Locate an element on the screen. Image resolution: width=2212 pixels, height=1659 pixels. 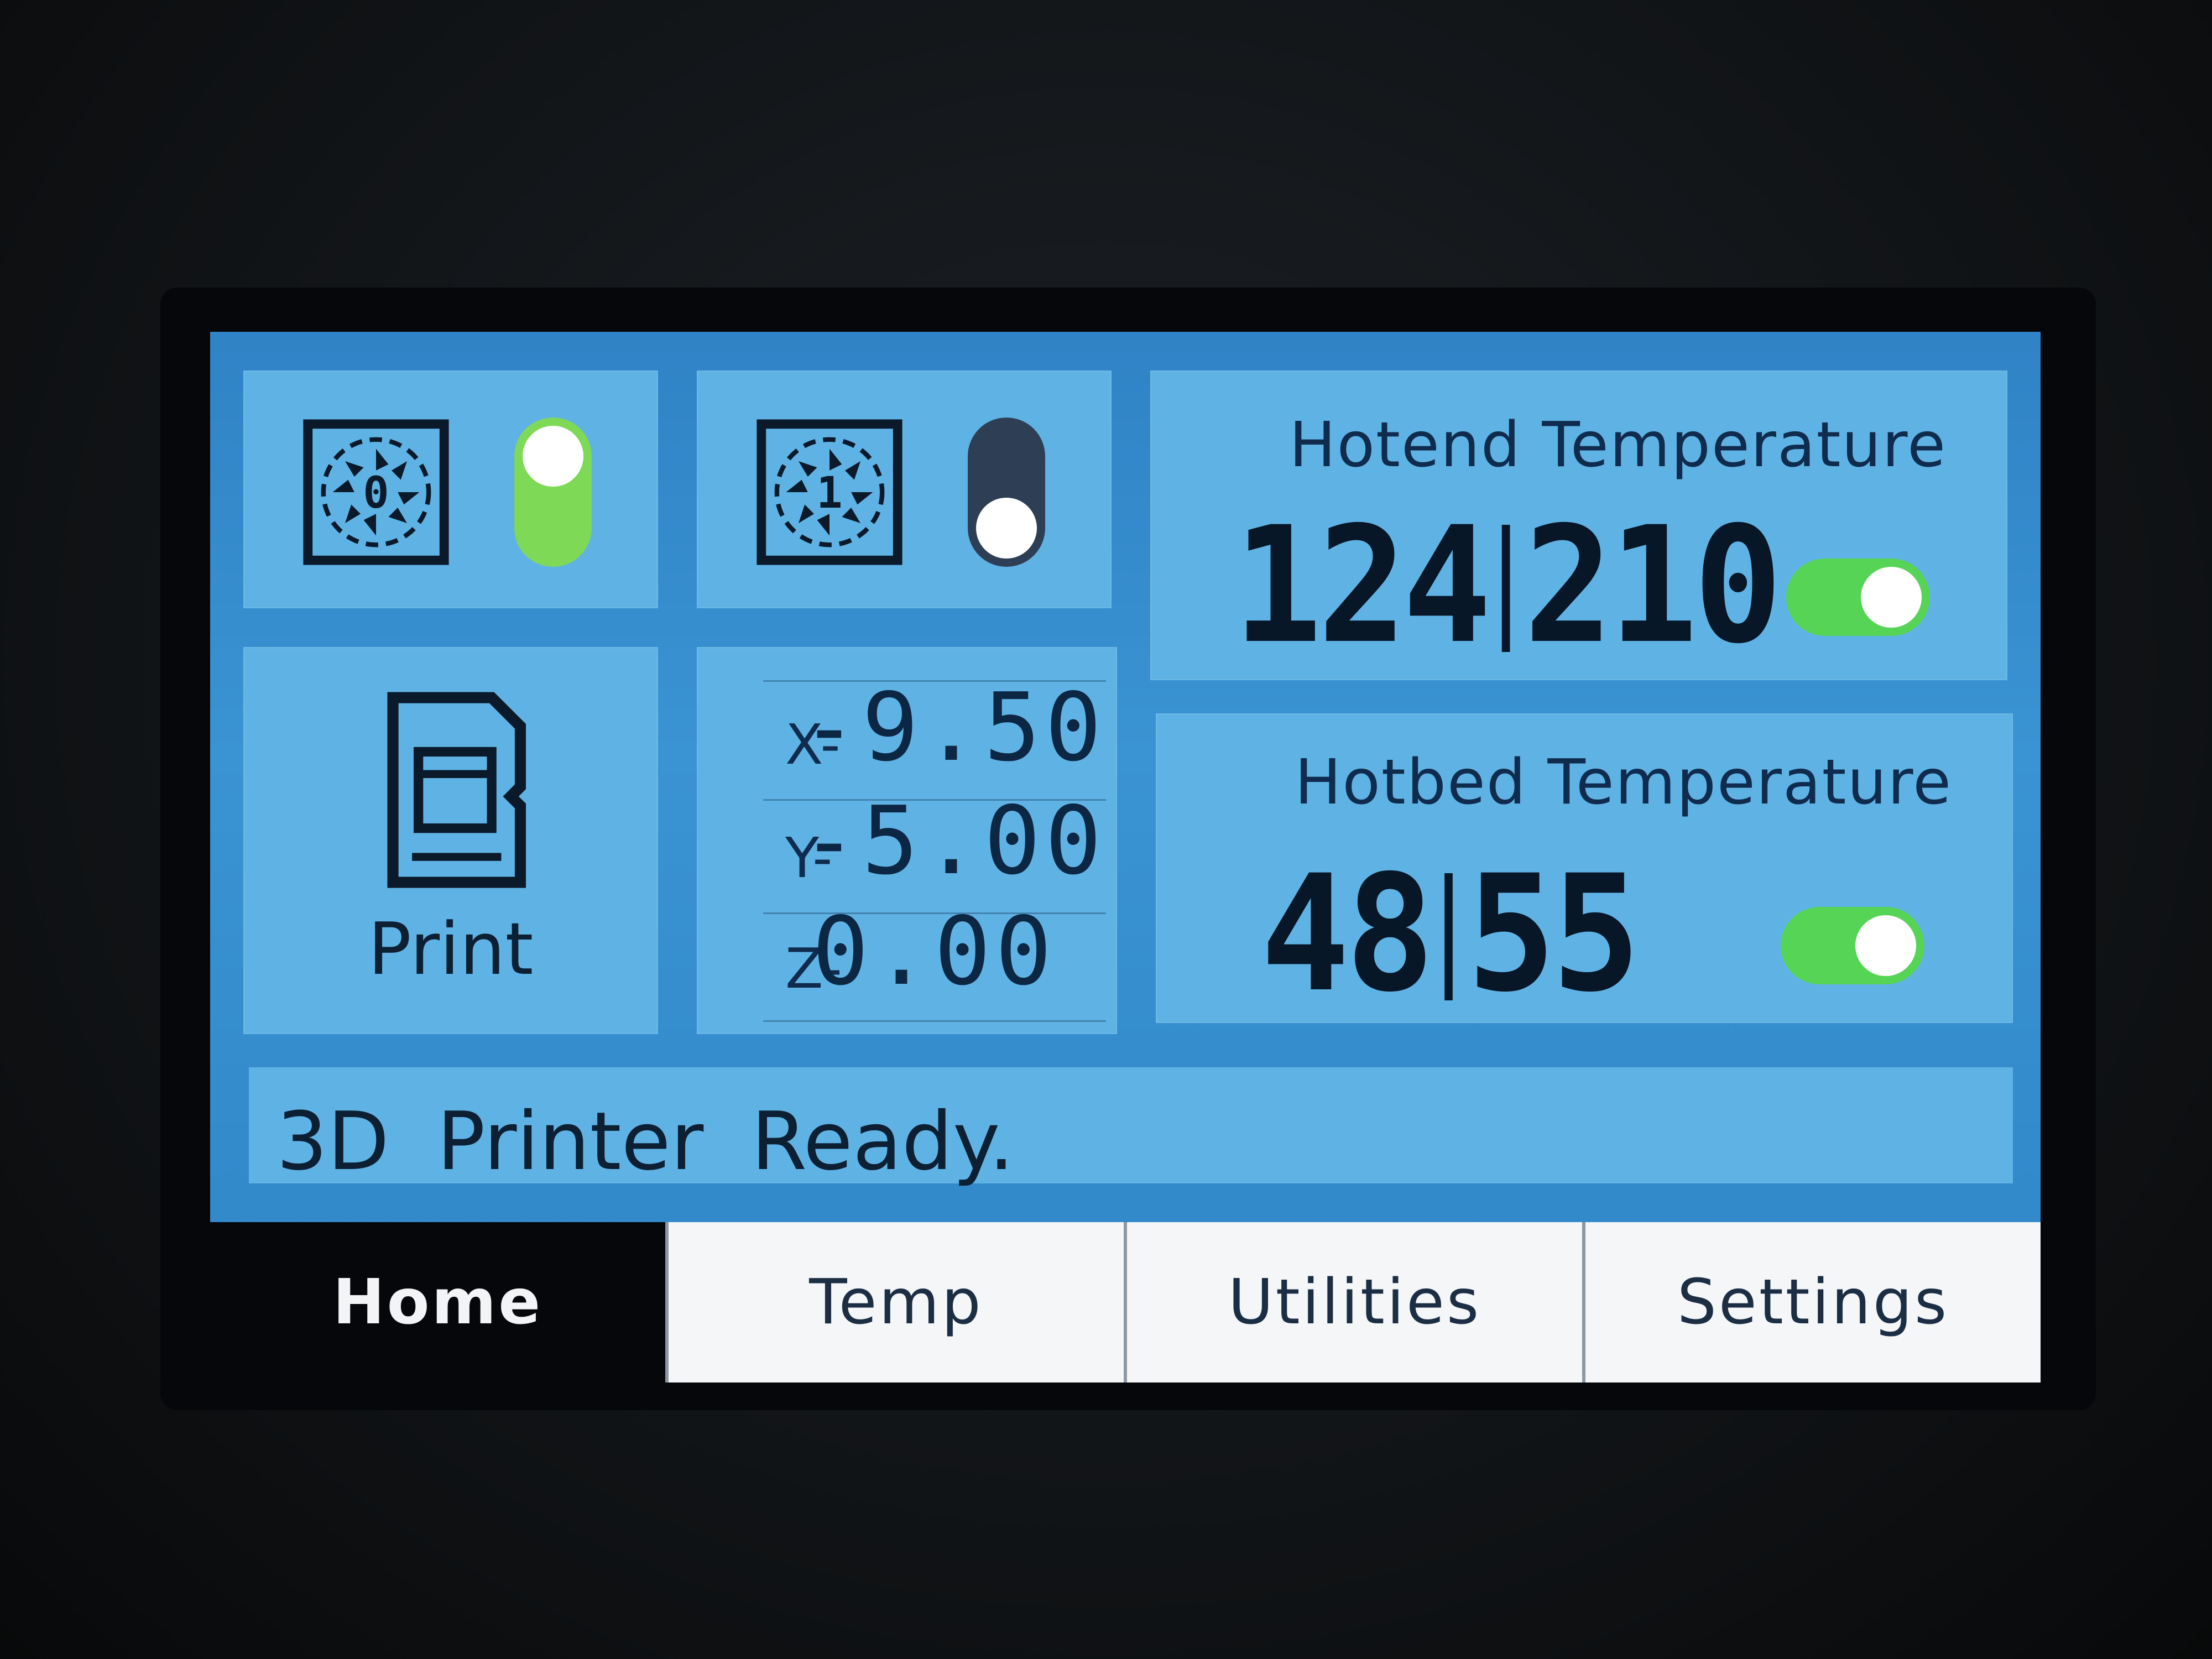
svg-text: 0 is located at coordinates (376, 493).